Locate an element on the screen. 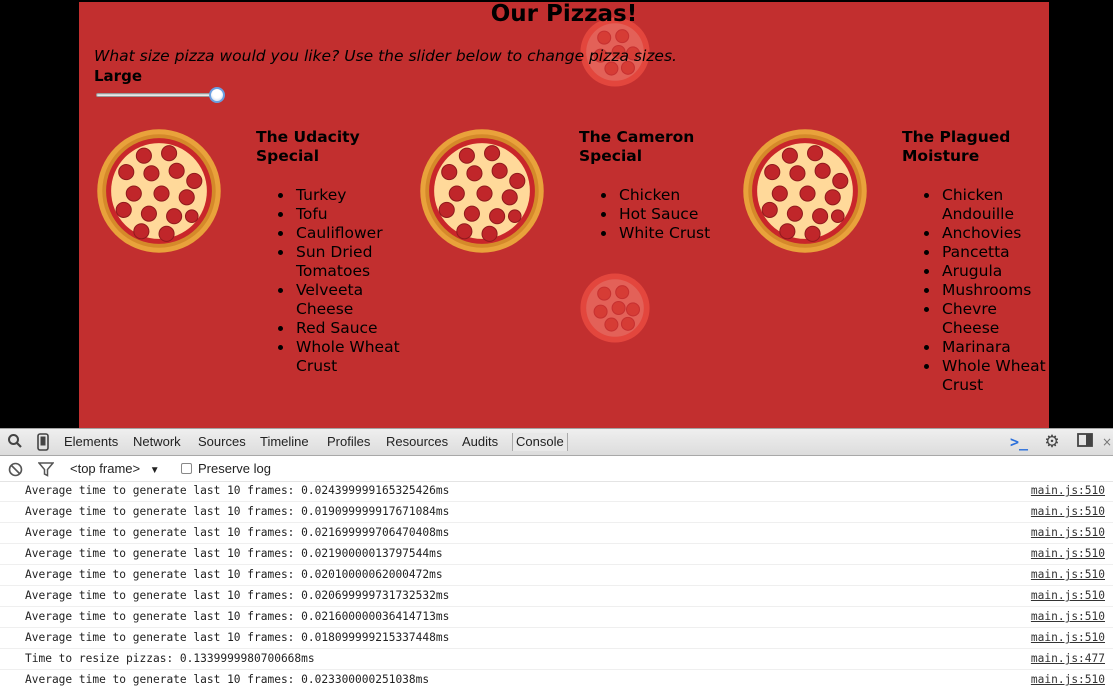 This screenshot has height=688, width=1113. topping-item: Cauliflower is located at coordinates (331, 233).